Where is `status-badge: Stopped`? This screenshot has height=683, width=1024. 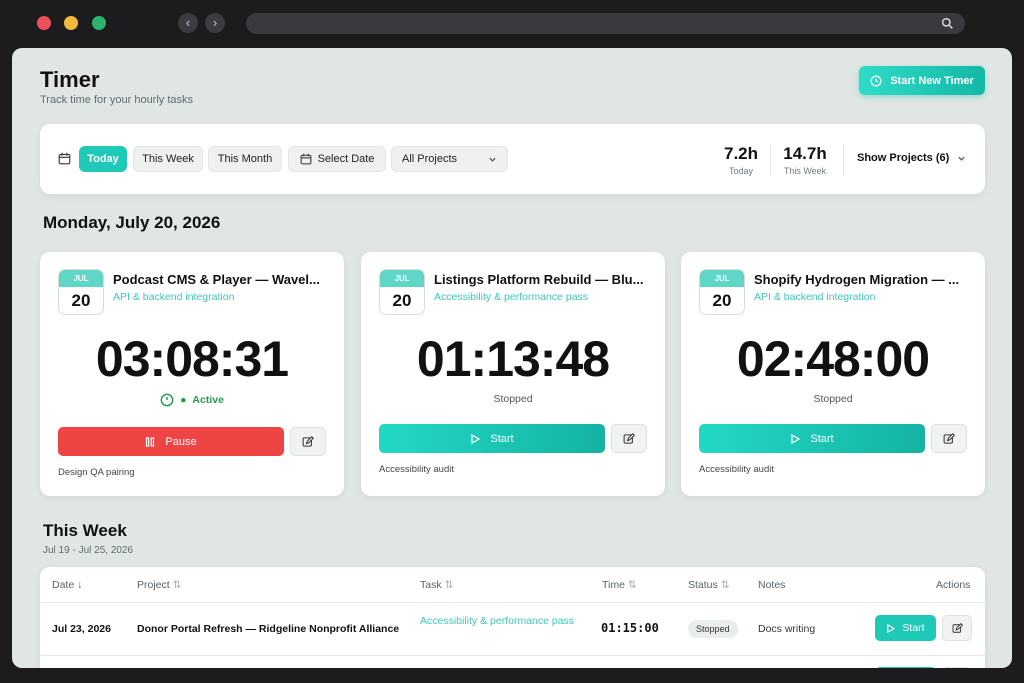 status-badge: Stopped is located at coordinates (713, 629).